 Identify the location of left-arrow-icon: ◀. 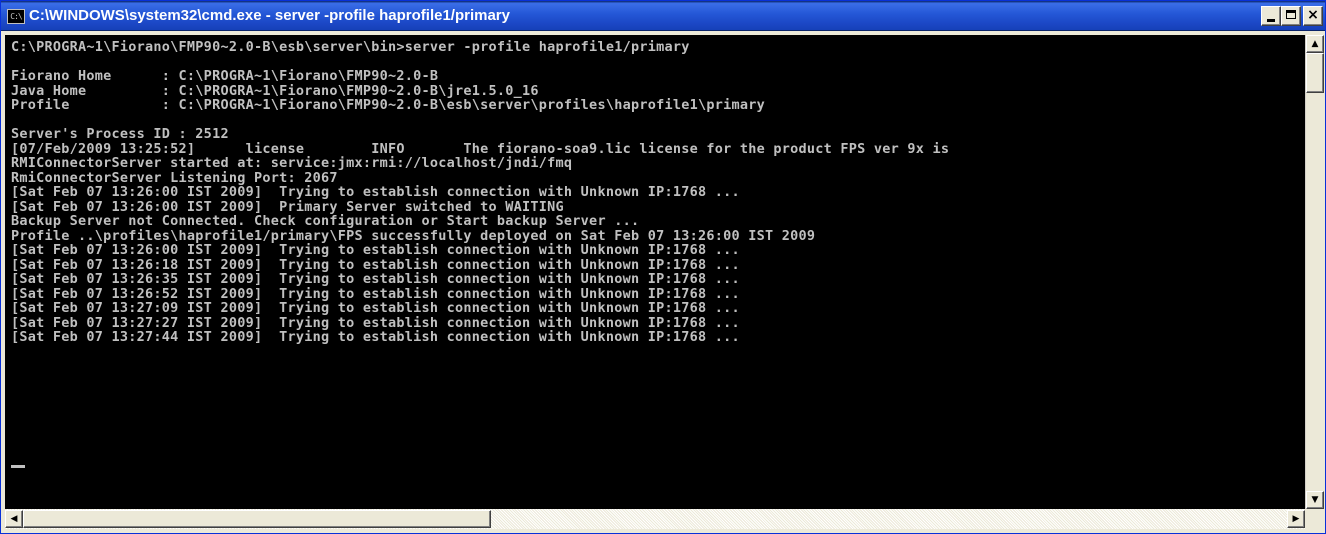
(14, 519).